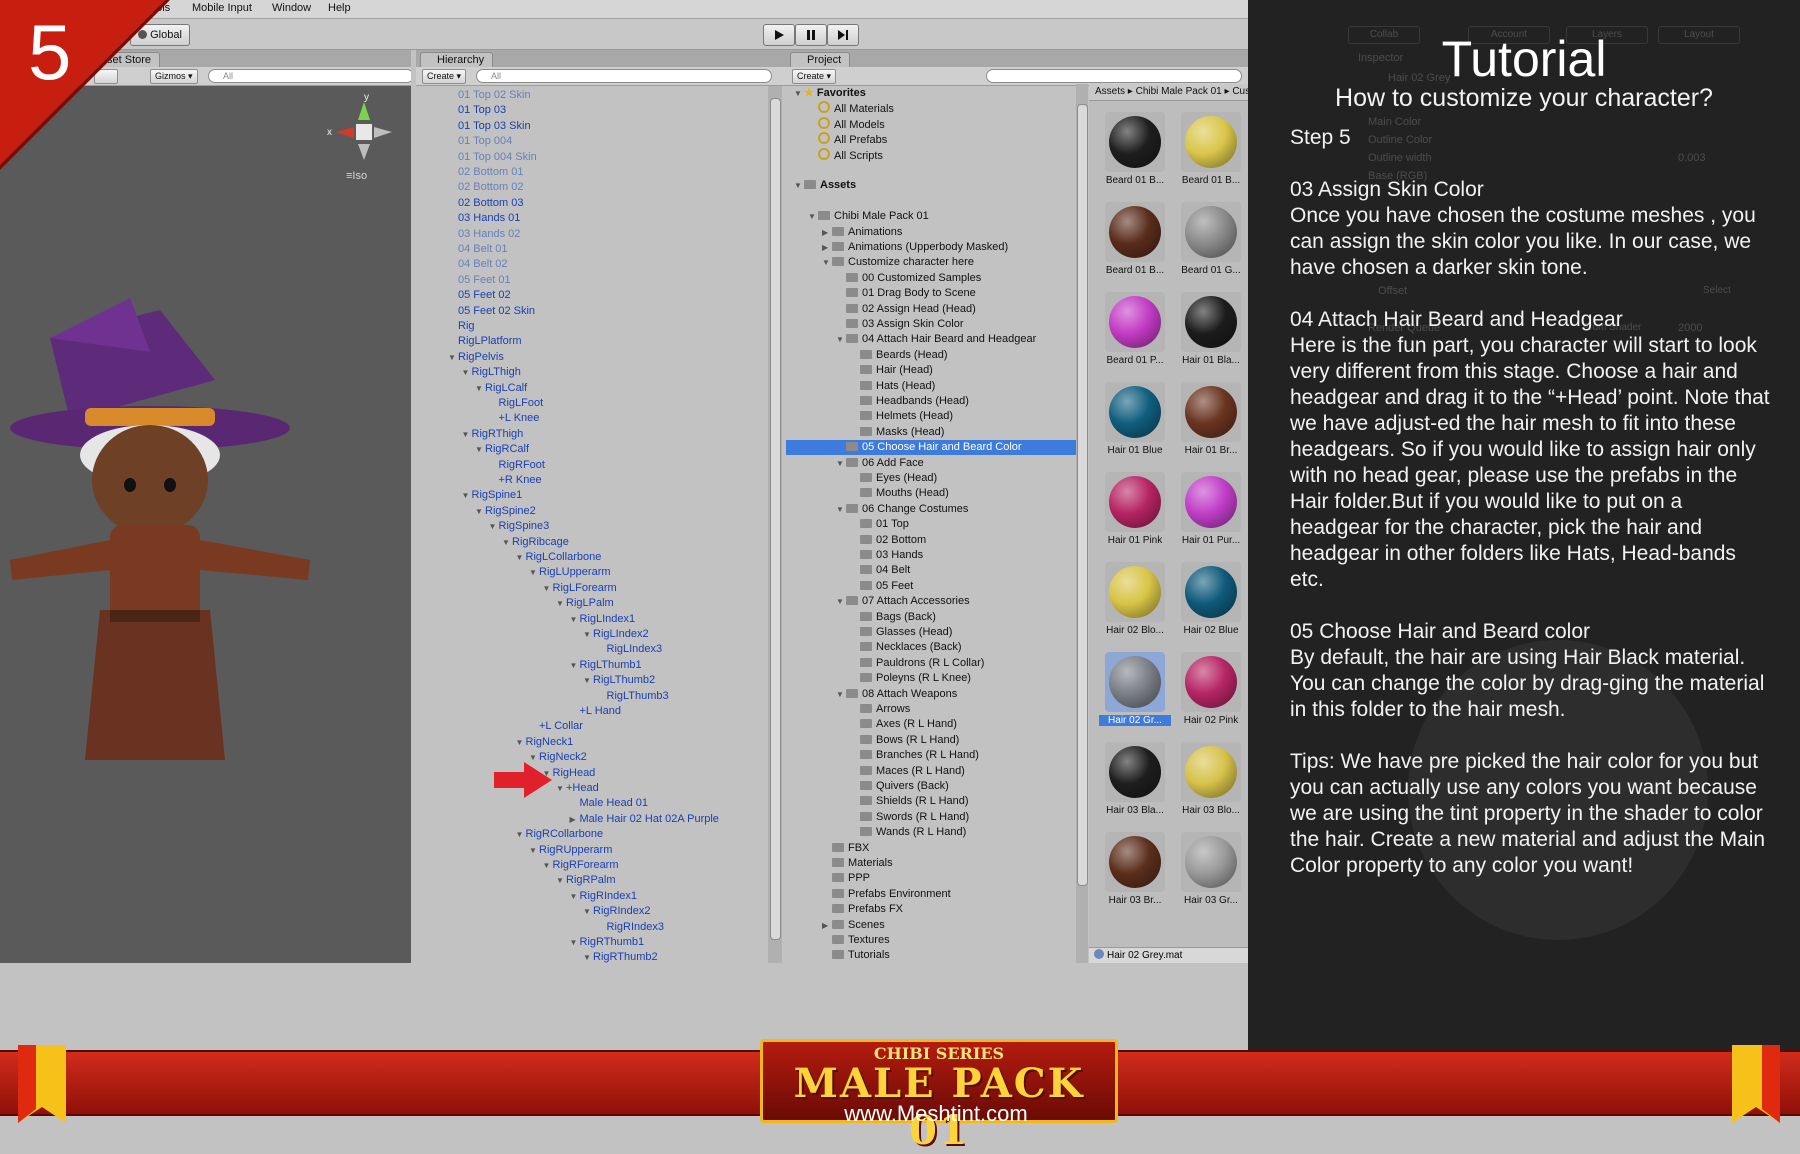 Image resolution: width=1800 pixels, height=1154 pixels. What do you see at coordinates (339, 8) in the screenshot?
I see `menu-item-help: Help` at bounding box center [339, 8].